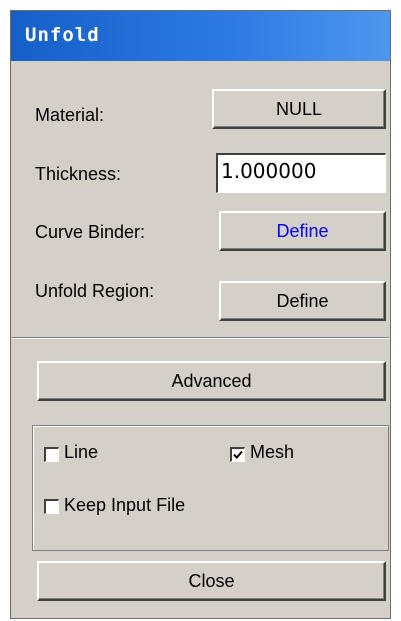 The height and width of the screenshot is (621, 401). I want to click on line-checkbox-label: Line, so click(81, 452).